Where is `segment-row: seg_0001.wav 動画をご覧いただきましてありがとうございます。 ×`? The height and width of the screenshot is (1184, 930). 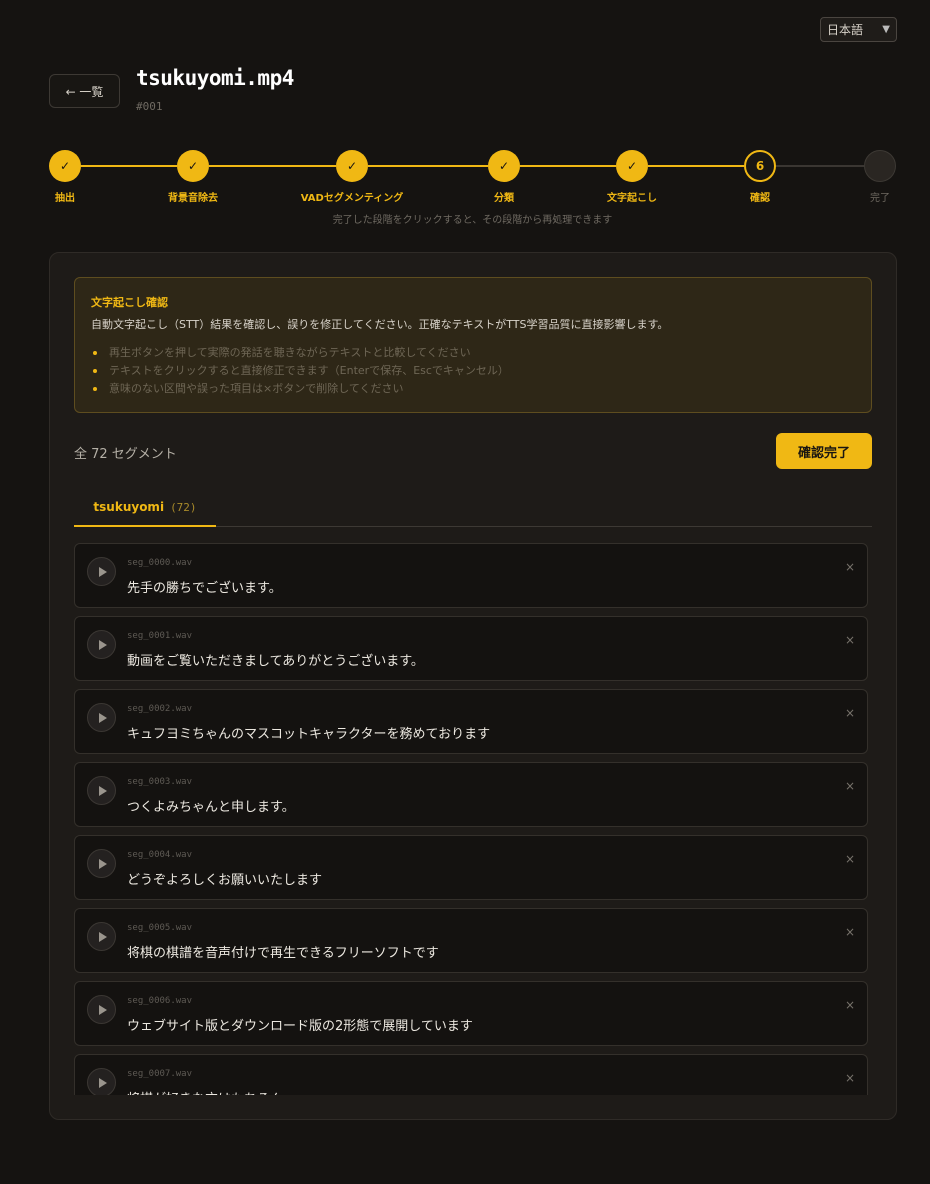
segment-row: seg_0001.wav 動画をご覧いただきましてありがとうございます。 × is located at coordinates (471, 648).